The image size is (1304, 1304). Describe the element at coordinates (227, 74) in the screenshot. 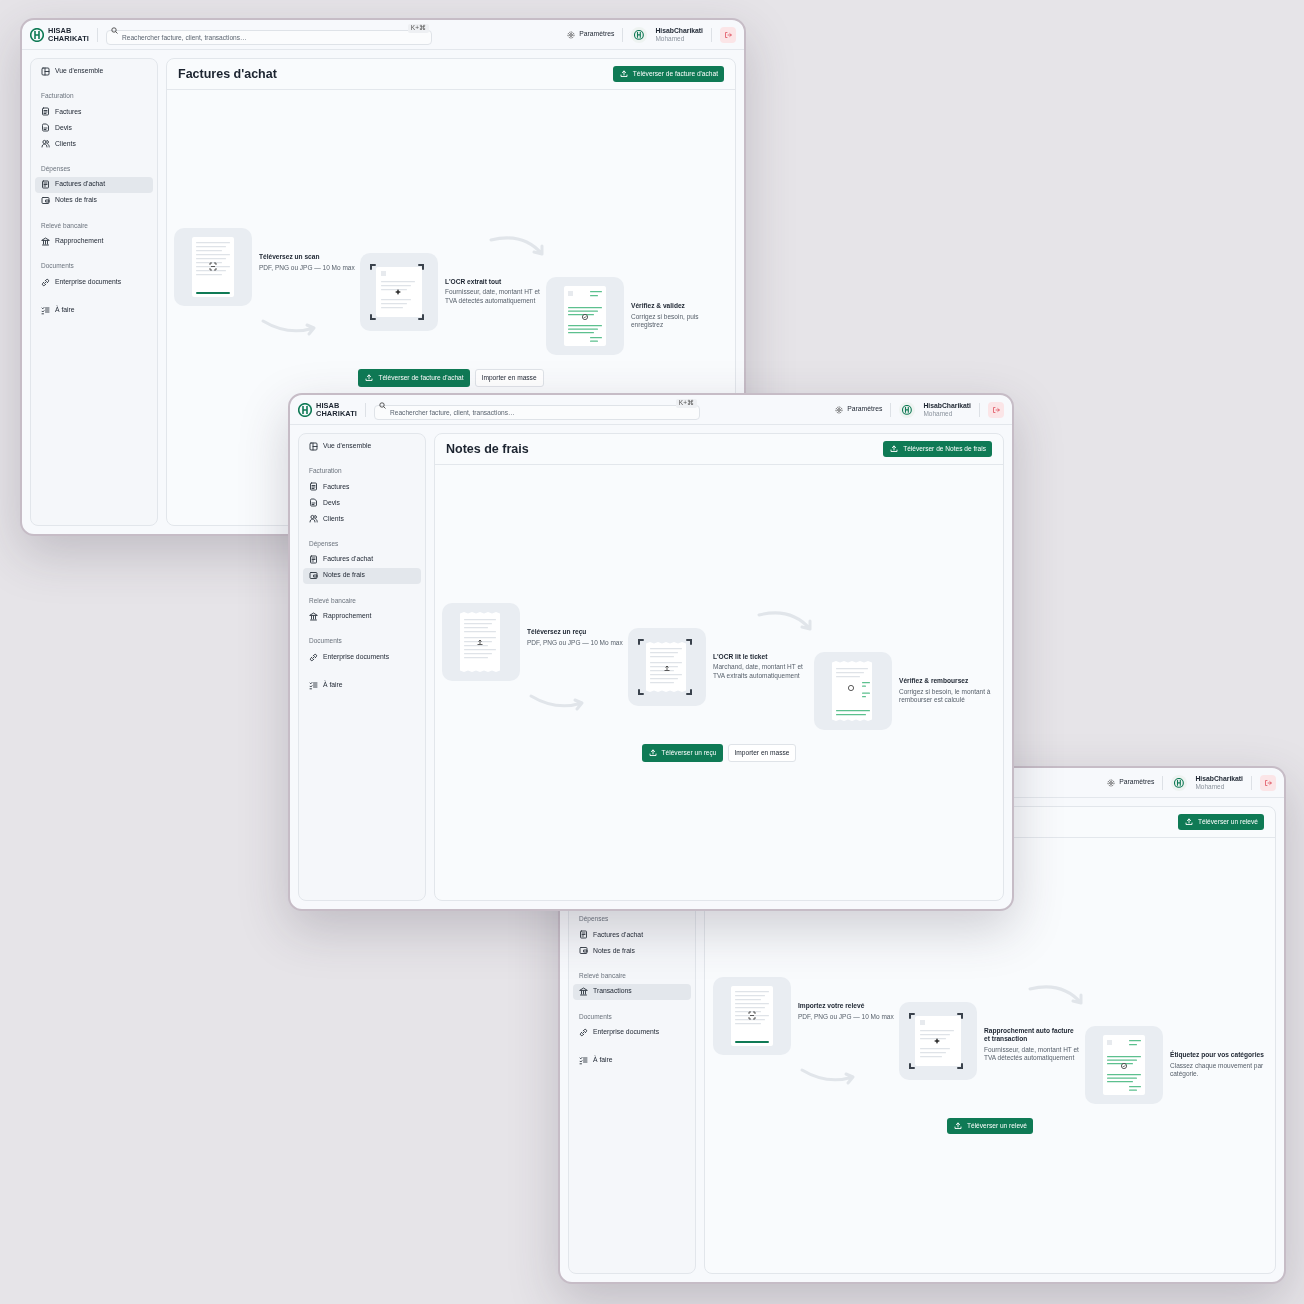

I see `page-title: Factures d'achat` at that location.